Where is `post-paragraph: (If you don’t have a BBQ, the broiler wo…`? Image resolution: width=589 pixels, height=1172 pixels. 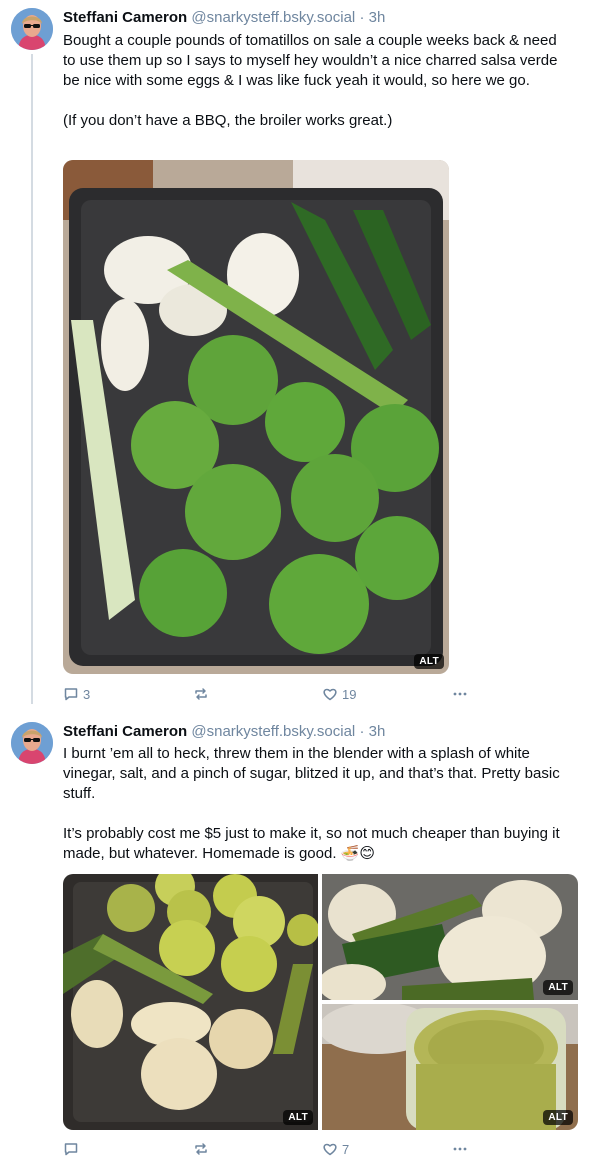
post-paragraph: (If you don’t have a BBQ, the broiler wo… is located at coordinates (228, 120).